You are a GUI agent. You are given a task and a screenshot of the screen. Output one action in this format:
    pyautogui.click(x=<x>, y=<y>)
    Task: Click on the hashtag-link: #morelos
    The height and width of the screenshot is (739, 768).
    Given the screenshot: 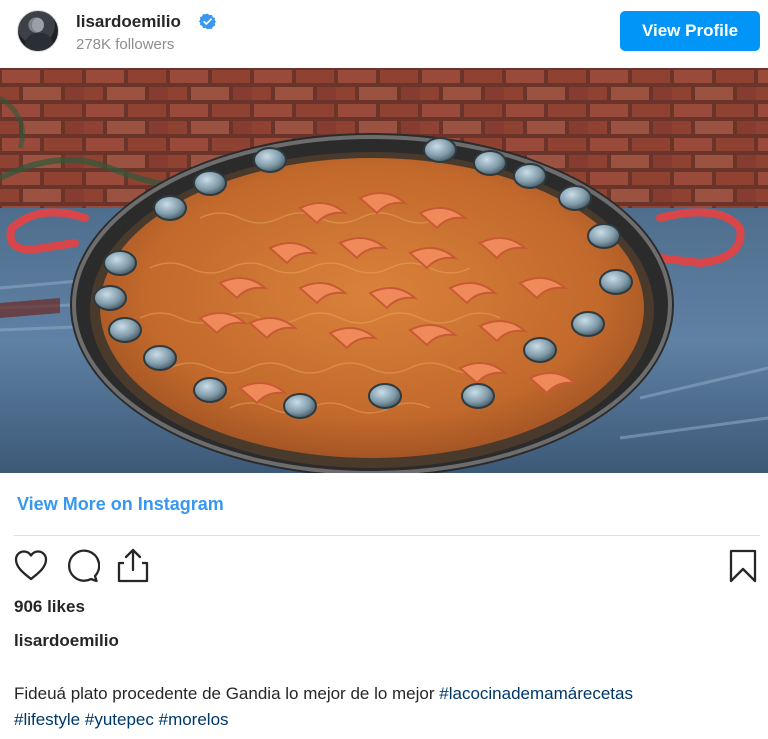 What is the action you would take?
    pyautogui.click(x=194, y=719)
    